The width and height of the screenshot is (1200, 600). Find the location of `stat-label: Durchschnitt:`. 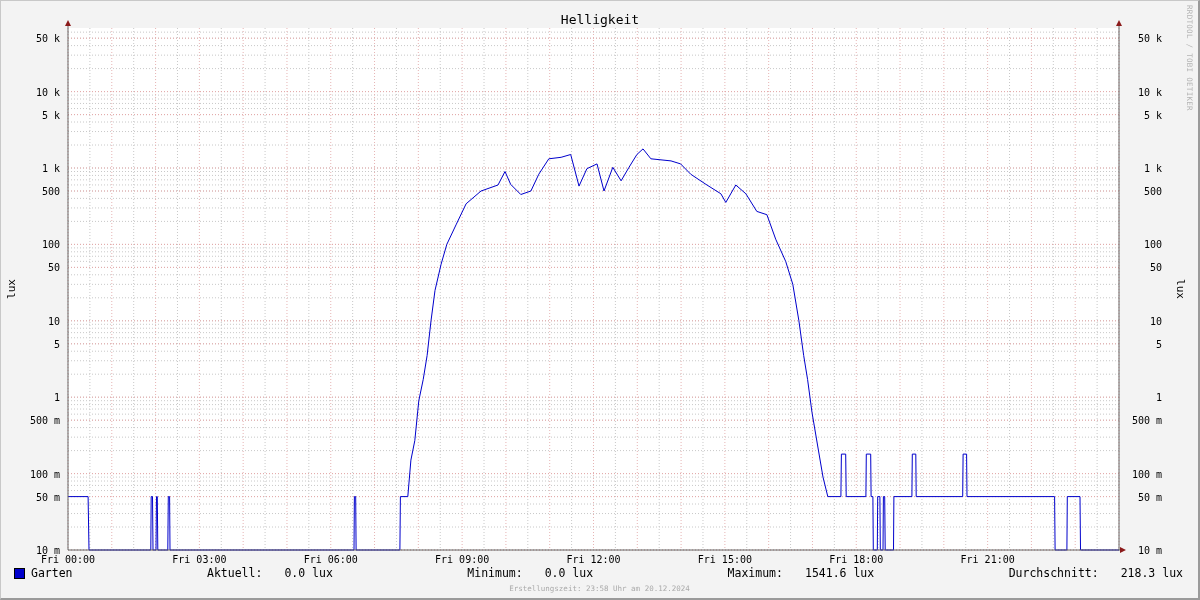

stat-label: Durchschnitt: is located at coordinates (1053, 573).